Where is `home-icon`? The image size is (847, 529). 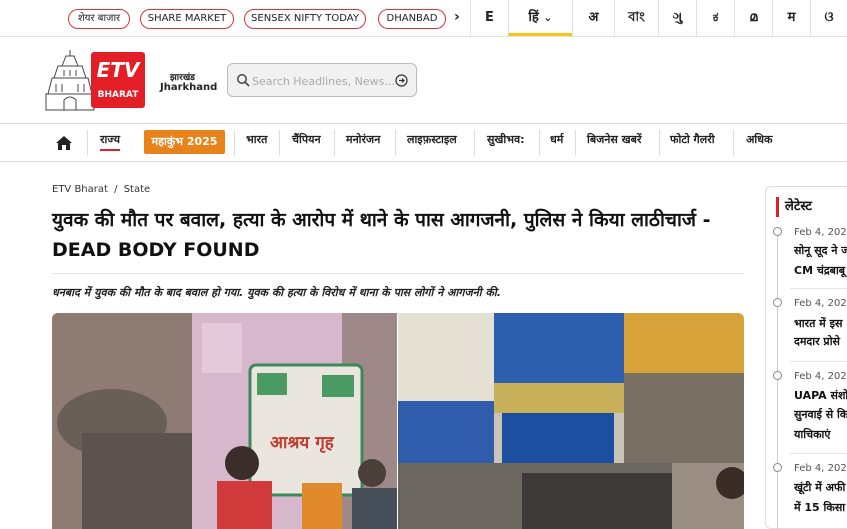 home-icon is located at coordinates (64, 143).